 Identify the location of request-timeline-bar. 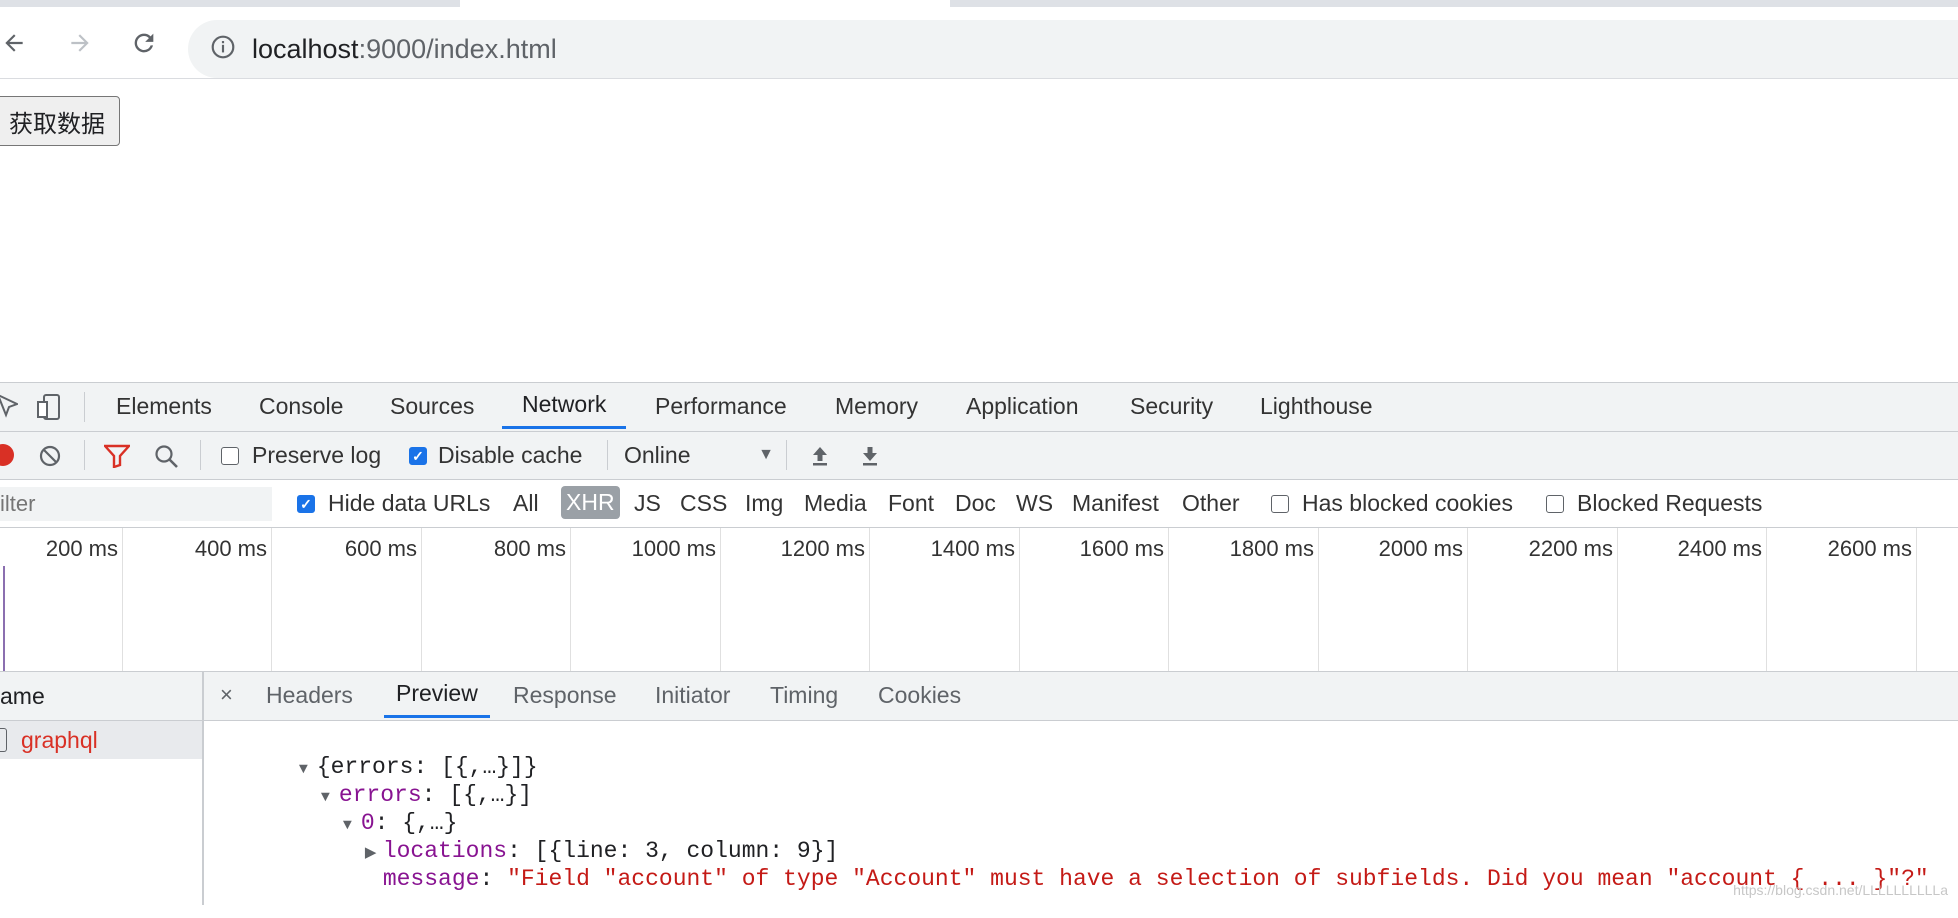
(4, 618).